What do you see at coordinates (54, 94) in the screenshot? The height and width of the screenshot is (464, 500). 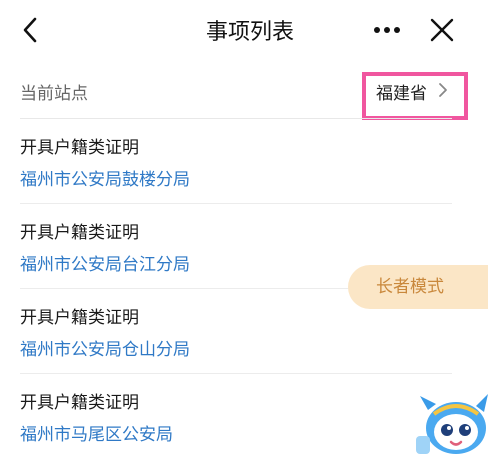 I see `current-station-label: 当前站点` at bounding box center [54, 94].